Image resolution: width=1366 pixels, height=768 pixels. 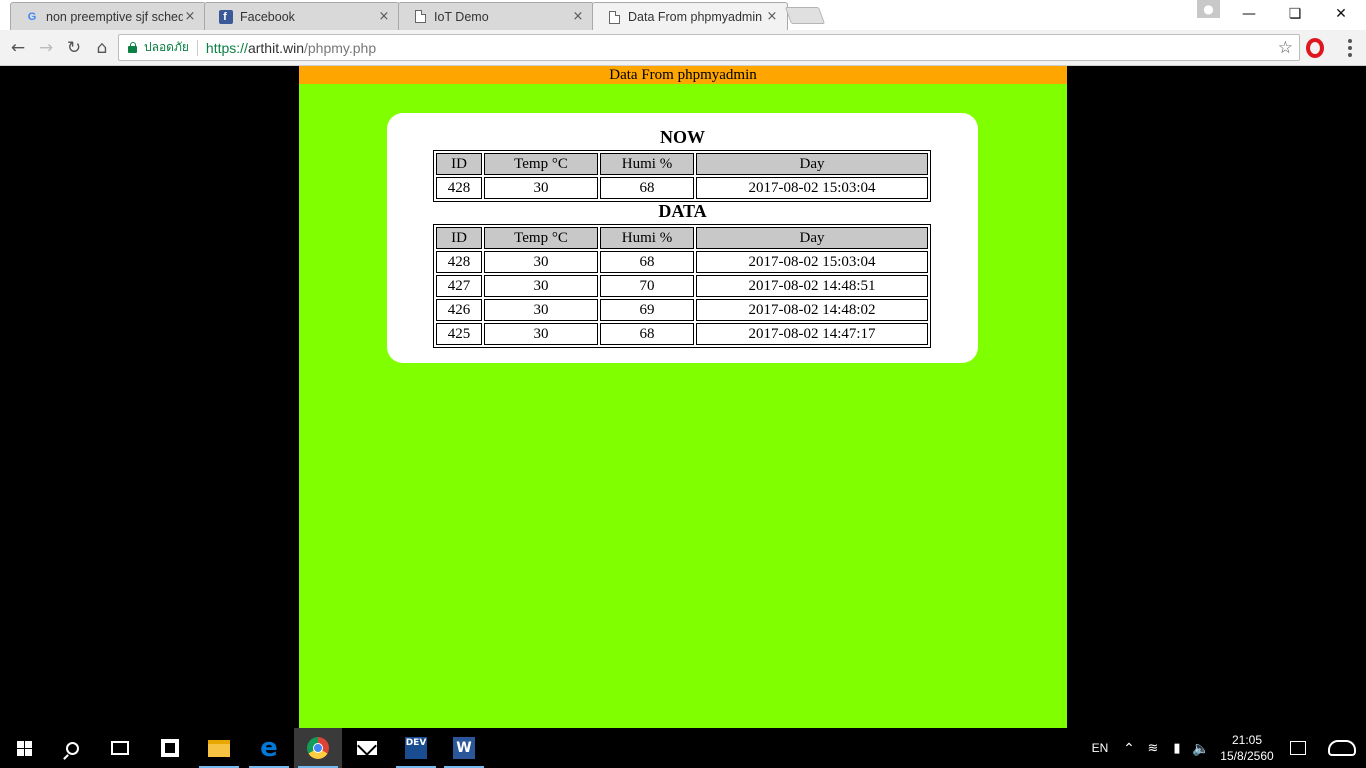 I want to click on battery-icon: ▮, so click(x=1177, y=748).